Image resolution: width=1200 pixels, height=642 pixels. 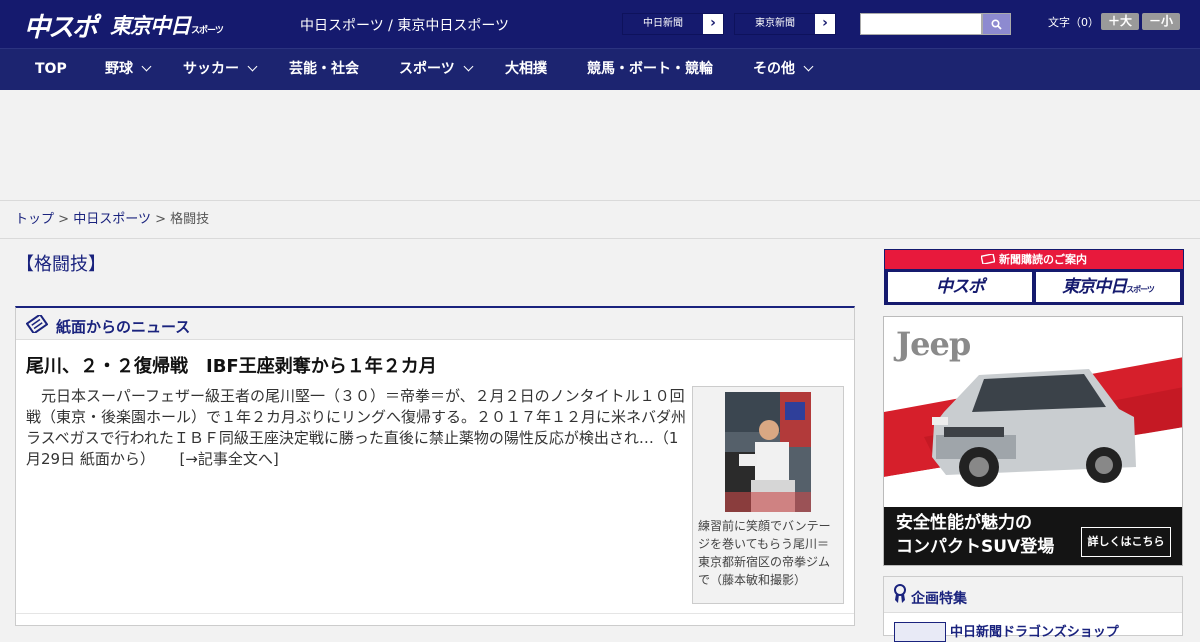 What do you see at coordinates (900, 593) in the screenshot?
I see `ribbon-icon` at bounding box center [900, 593].